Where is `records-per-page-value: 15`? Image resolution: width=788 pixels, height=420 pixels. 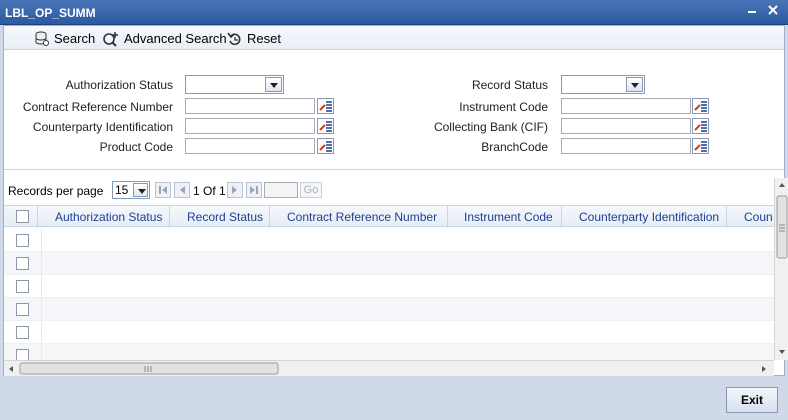
records-per-page-value: 15 is located at coordinates (122, 190).